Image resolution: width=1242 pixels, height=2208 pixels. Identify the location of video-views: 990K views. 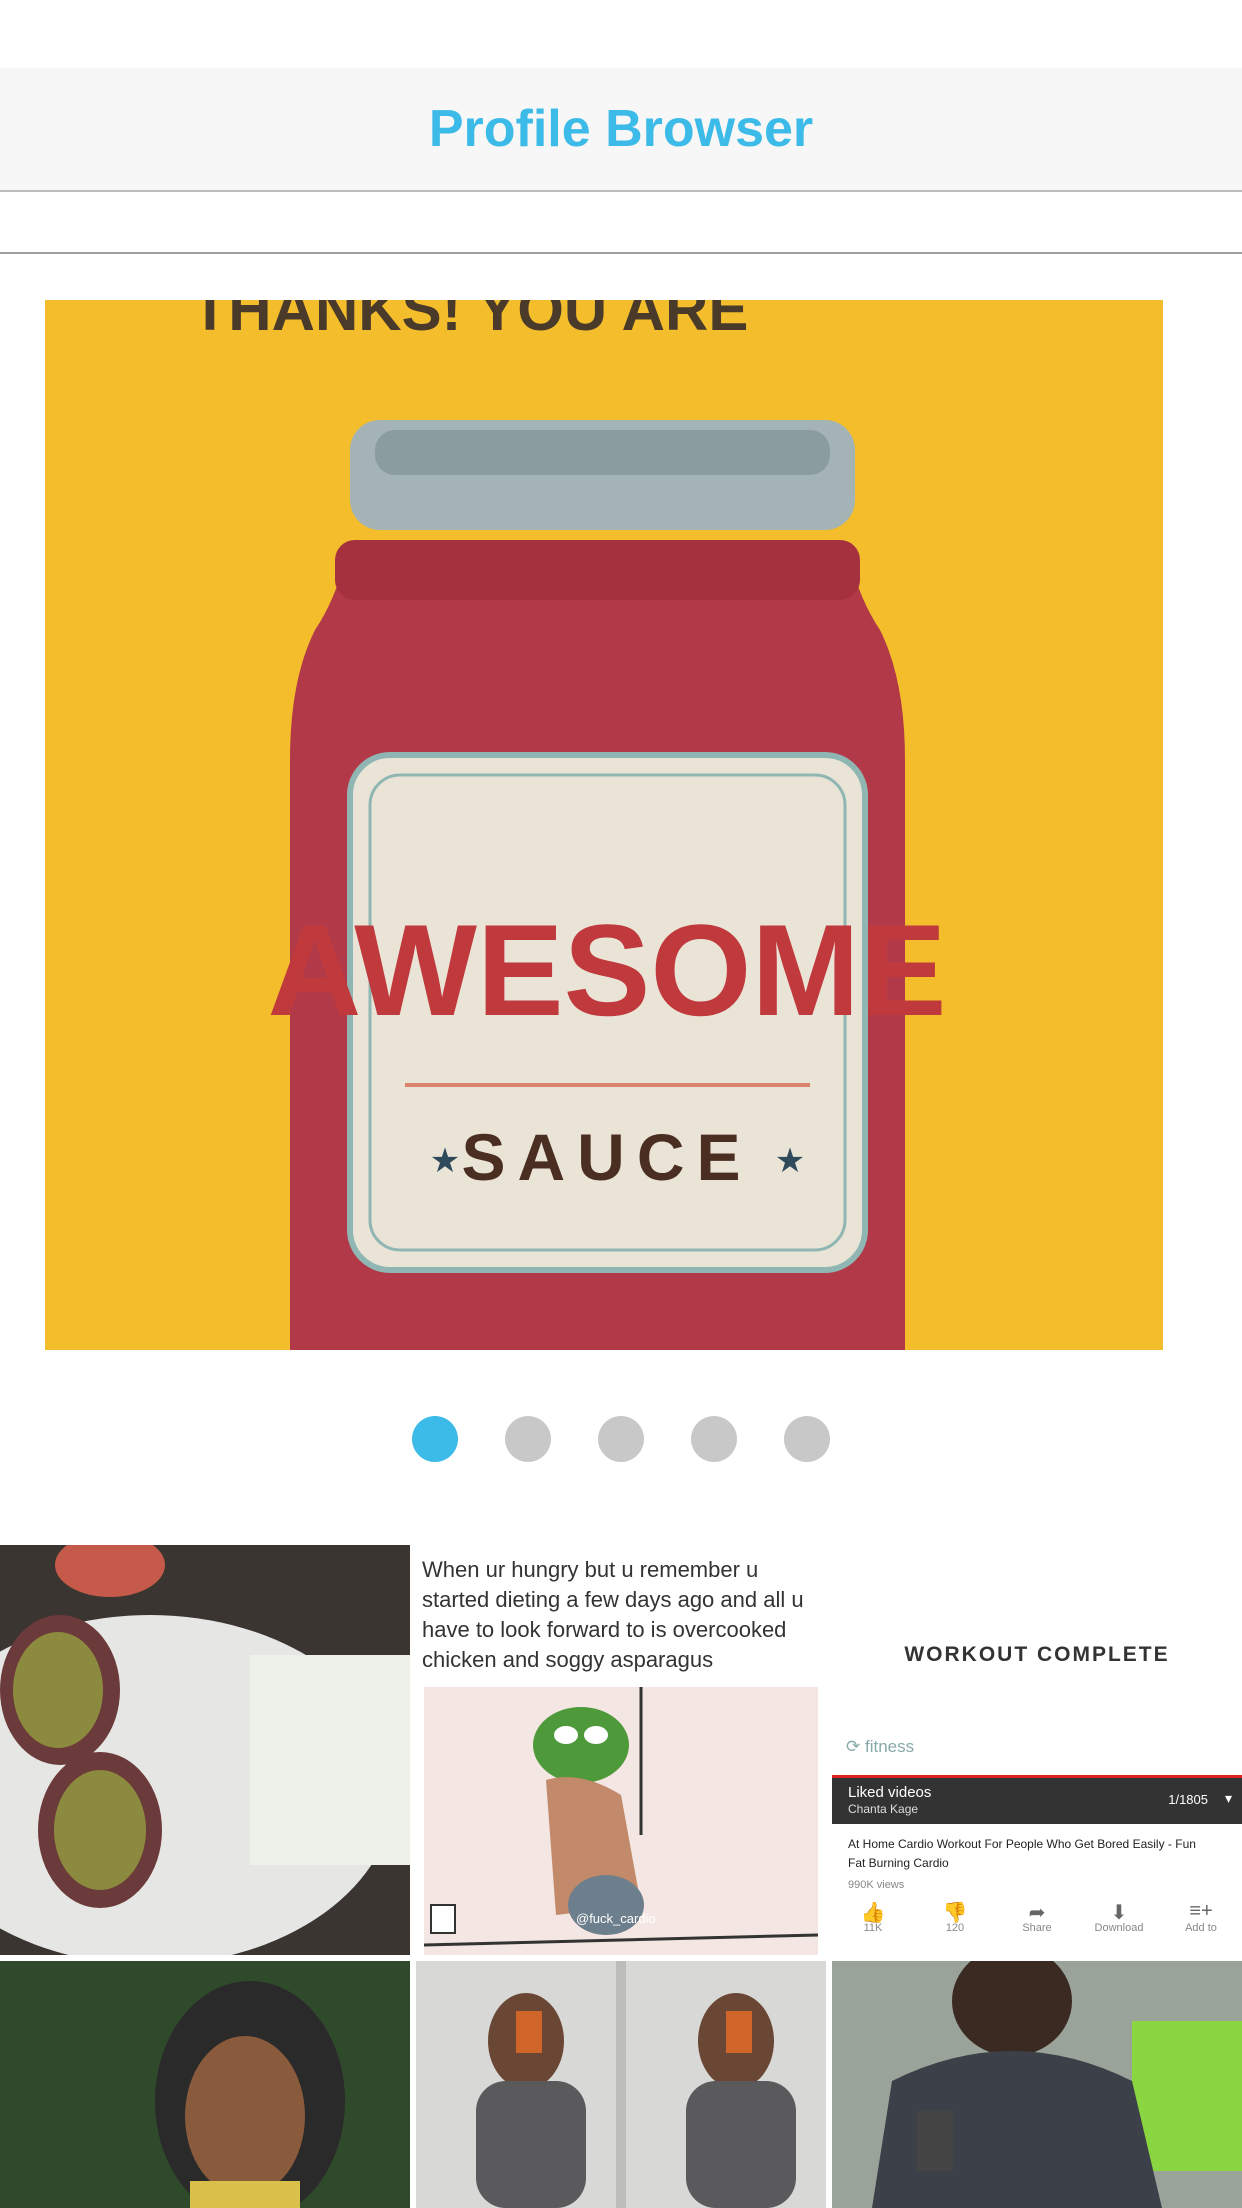
(876, 1885).